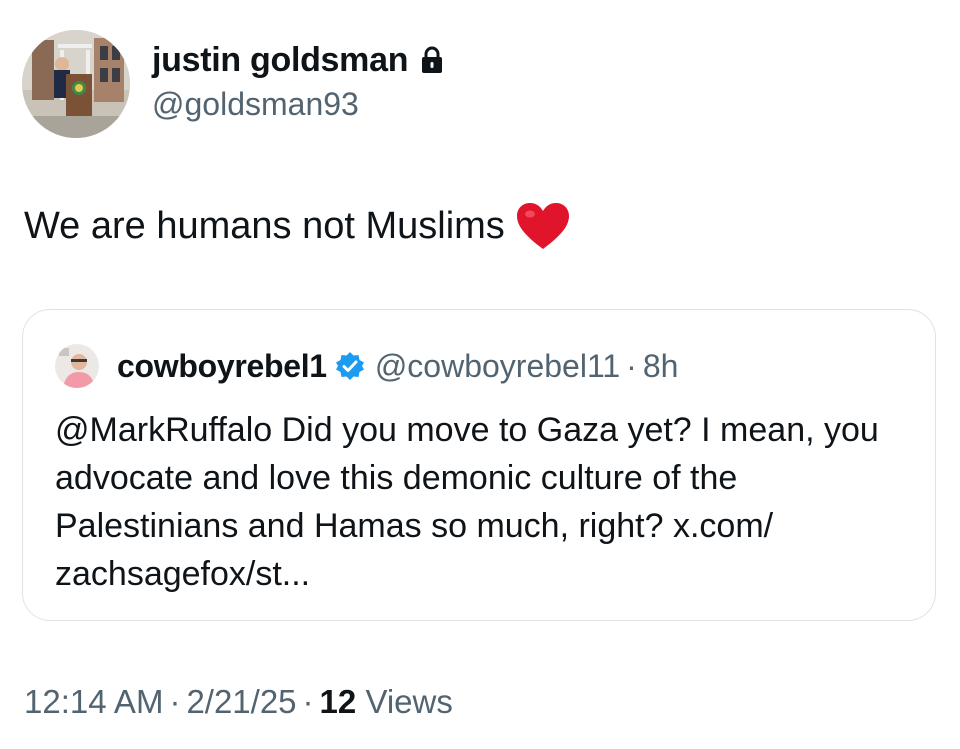 The width and height of the screenshot is (960, 749). What do you see at coordinates (77, 366) in the screenshot?
I see `quoted-author-avatar` at bounding box center [77, 366].